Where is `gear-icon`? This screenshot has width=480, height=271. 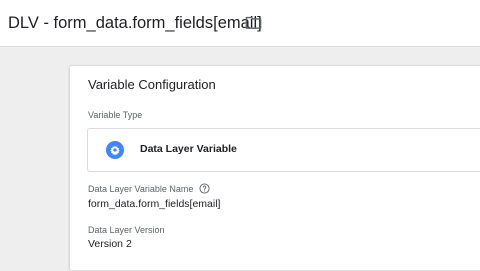 gear-icon is located at coordinates (115, 150).